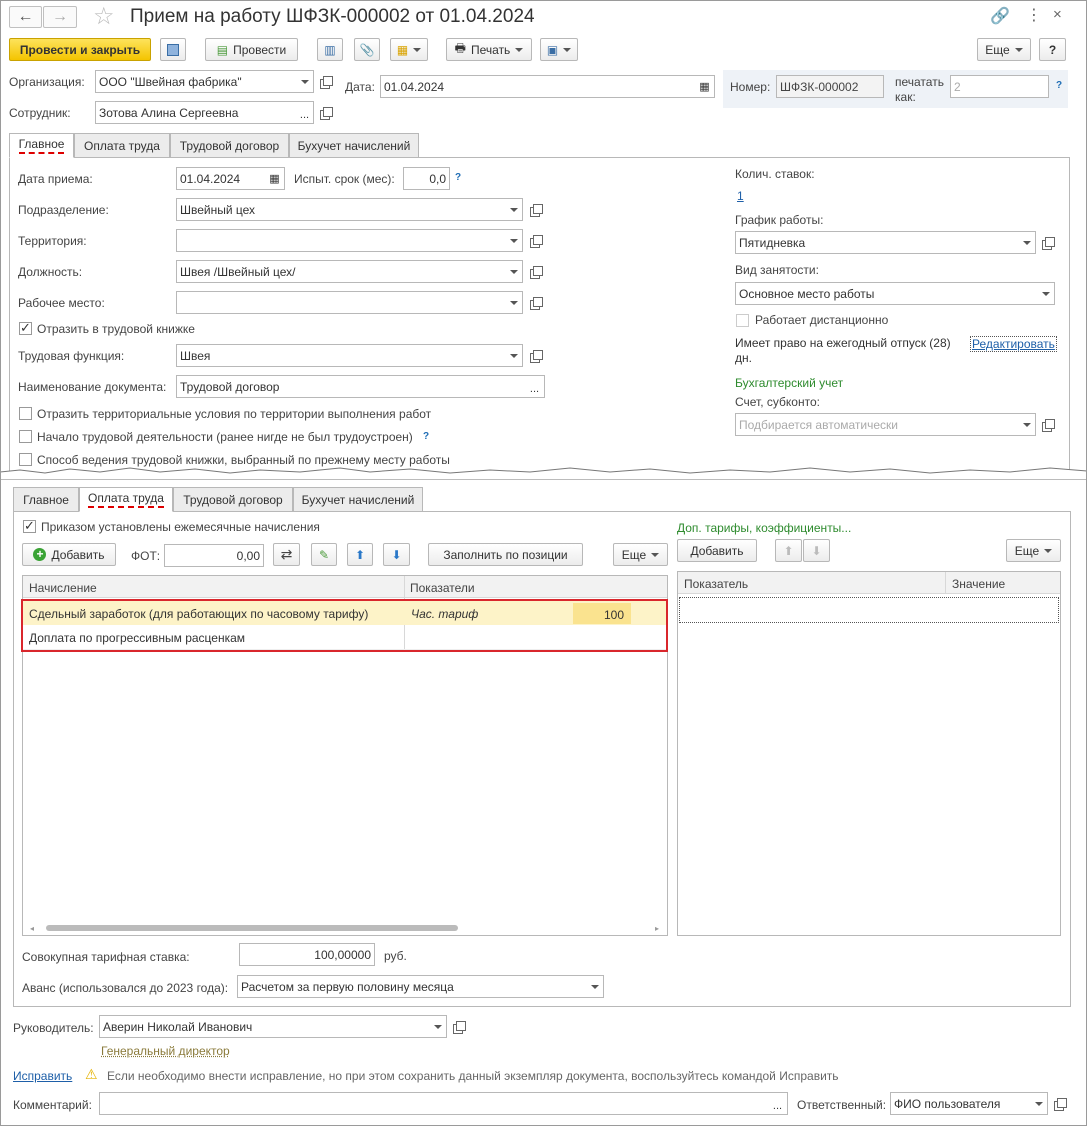  I want to click on docname-field: Трудовой договор, so click(351, 386).